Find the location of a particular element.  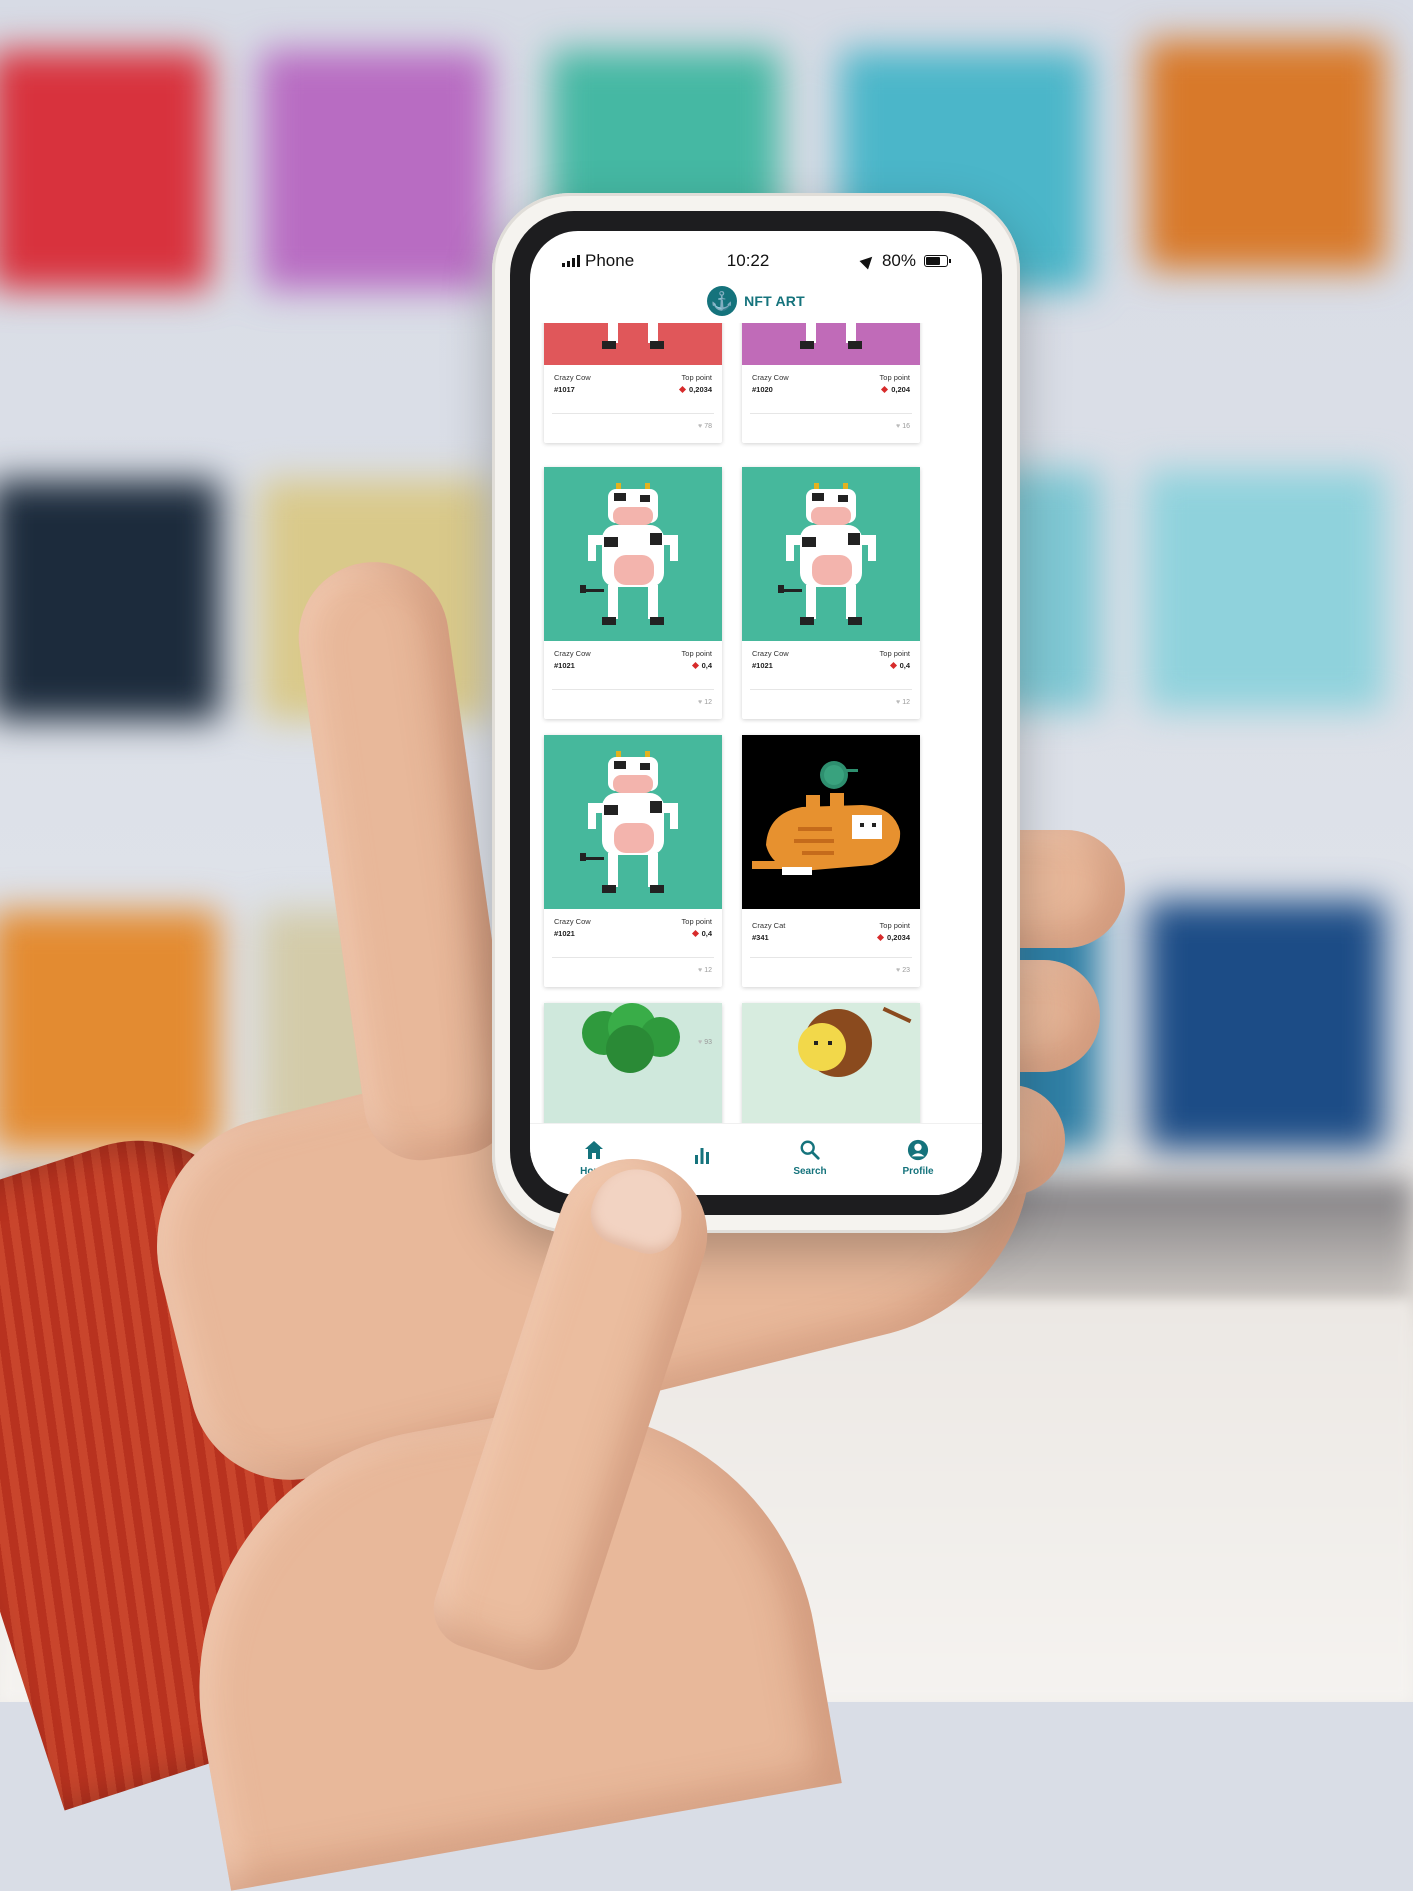

anchor-icon: ⚓ is located at coordinates (722, 301).